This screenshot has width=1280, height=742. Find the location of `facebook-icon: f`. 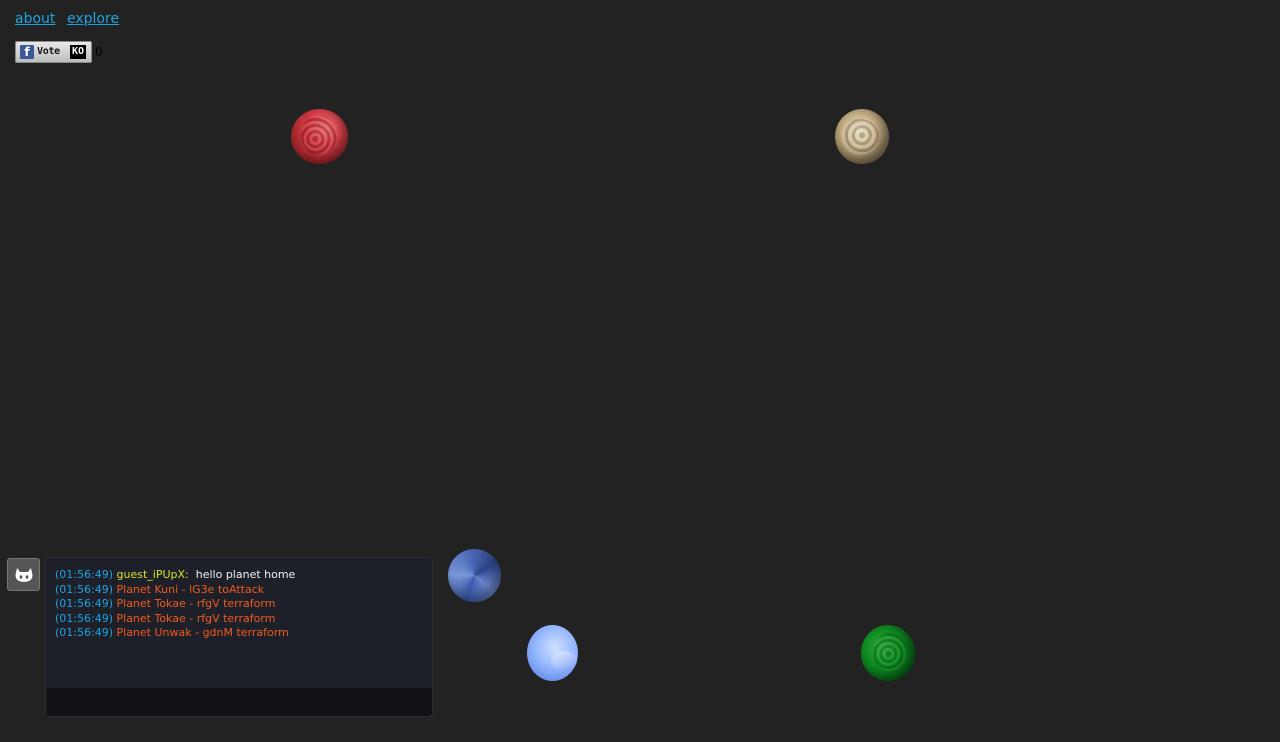

facebook-icon: f is located at coordinates (27, 52).